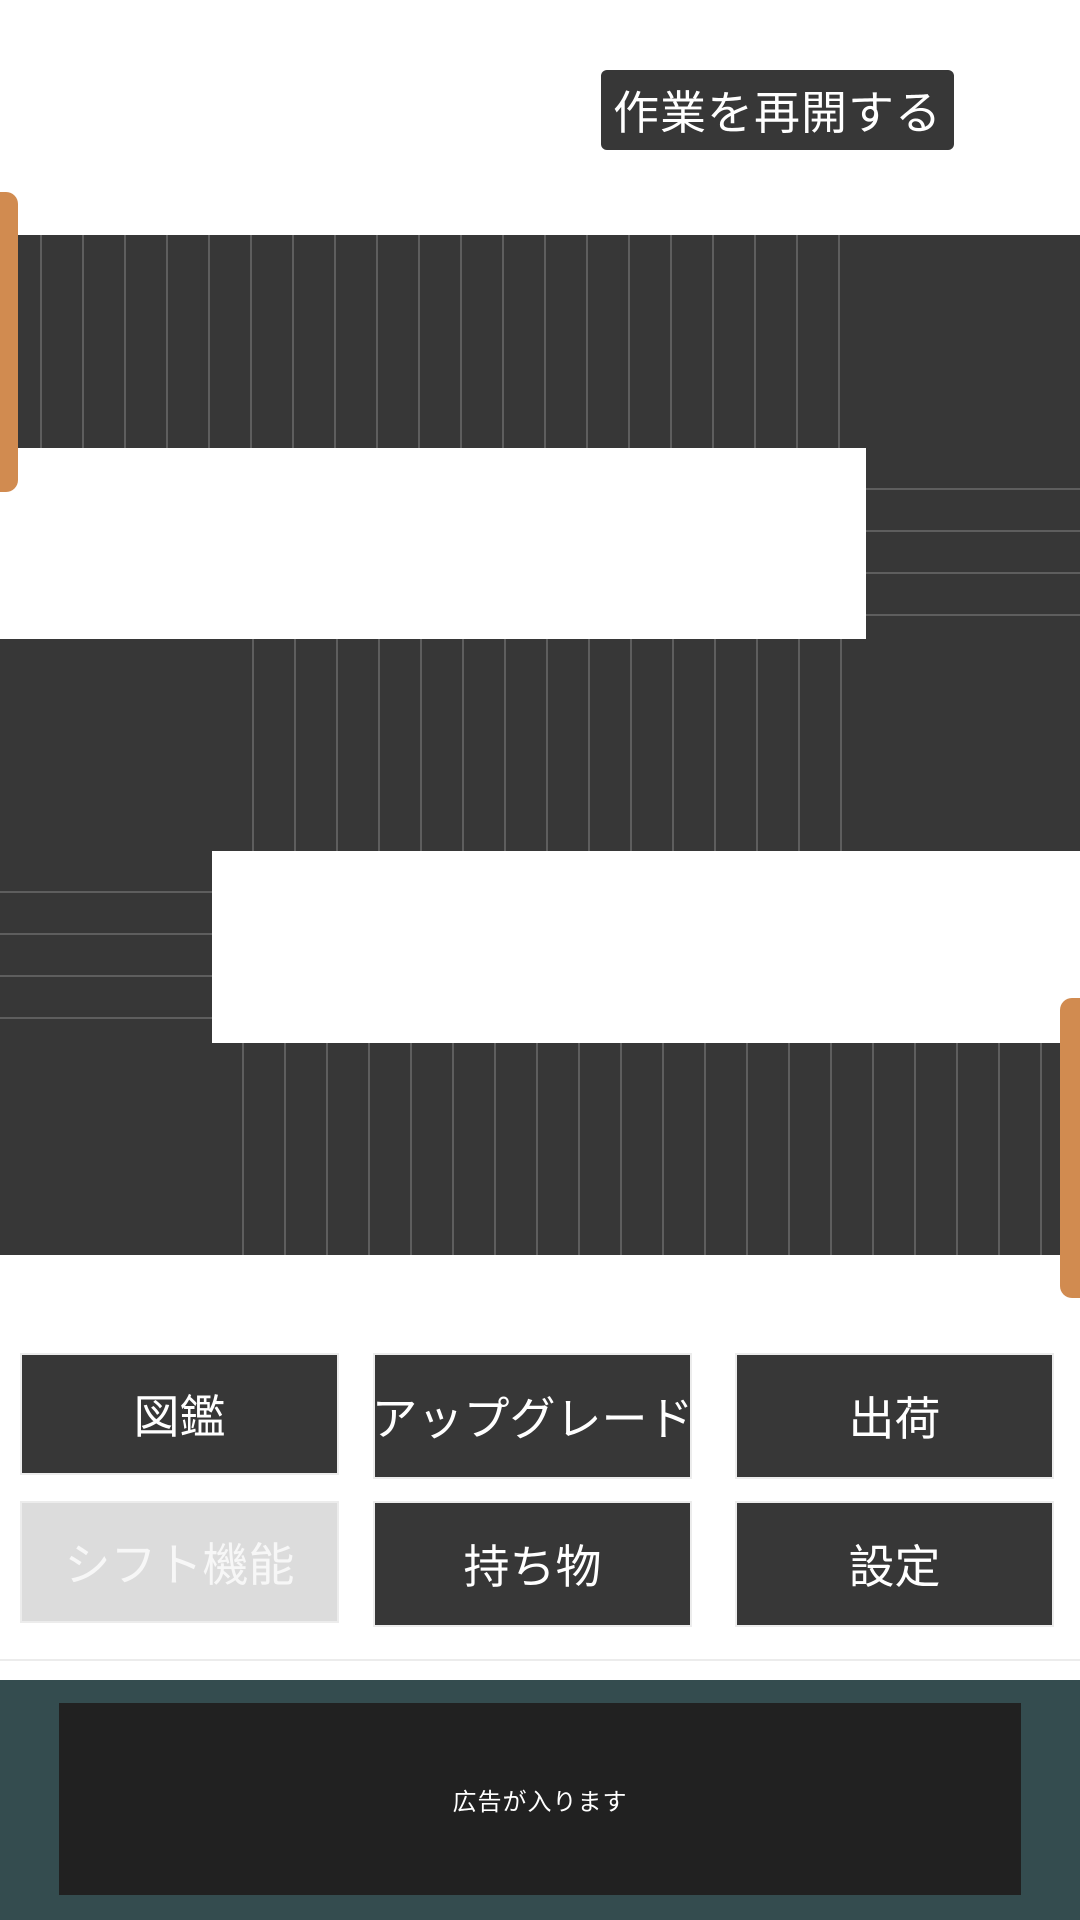 This screenshot has width=1080, height=1920. I want to click on ad-banner-area: 広告が入ります, so click(540, 1800).